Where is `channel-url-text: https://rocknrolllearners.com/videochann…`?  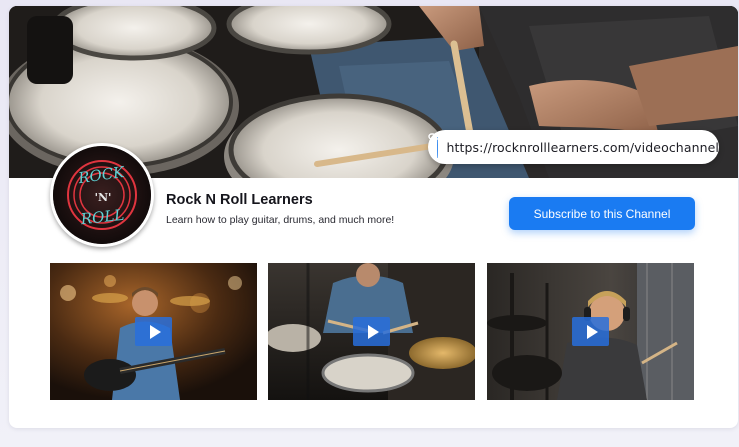
channel-url-text: https://rocknrolllearners.com/videochann… is located at coordinates (582, 147).